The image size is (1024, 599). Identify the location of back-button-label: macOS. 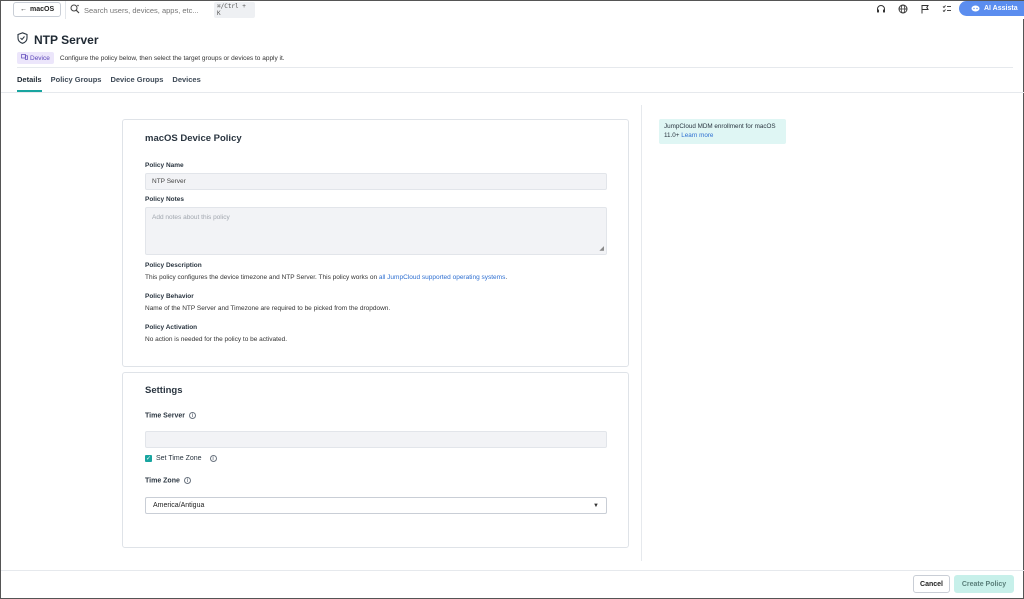
(42, 9).